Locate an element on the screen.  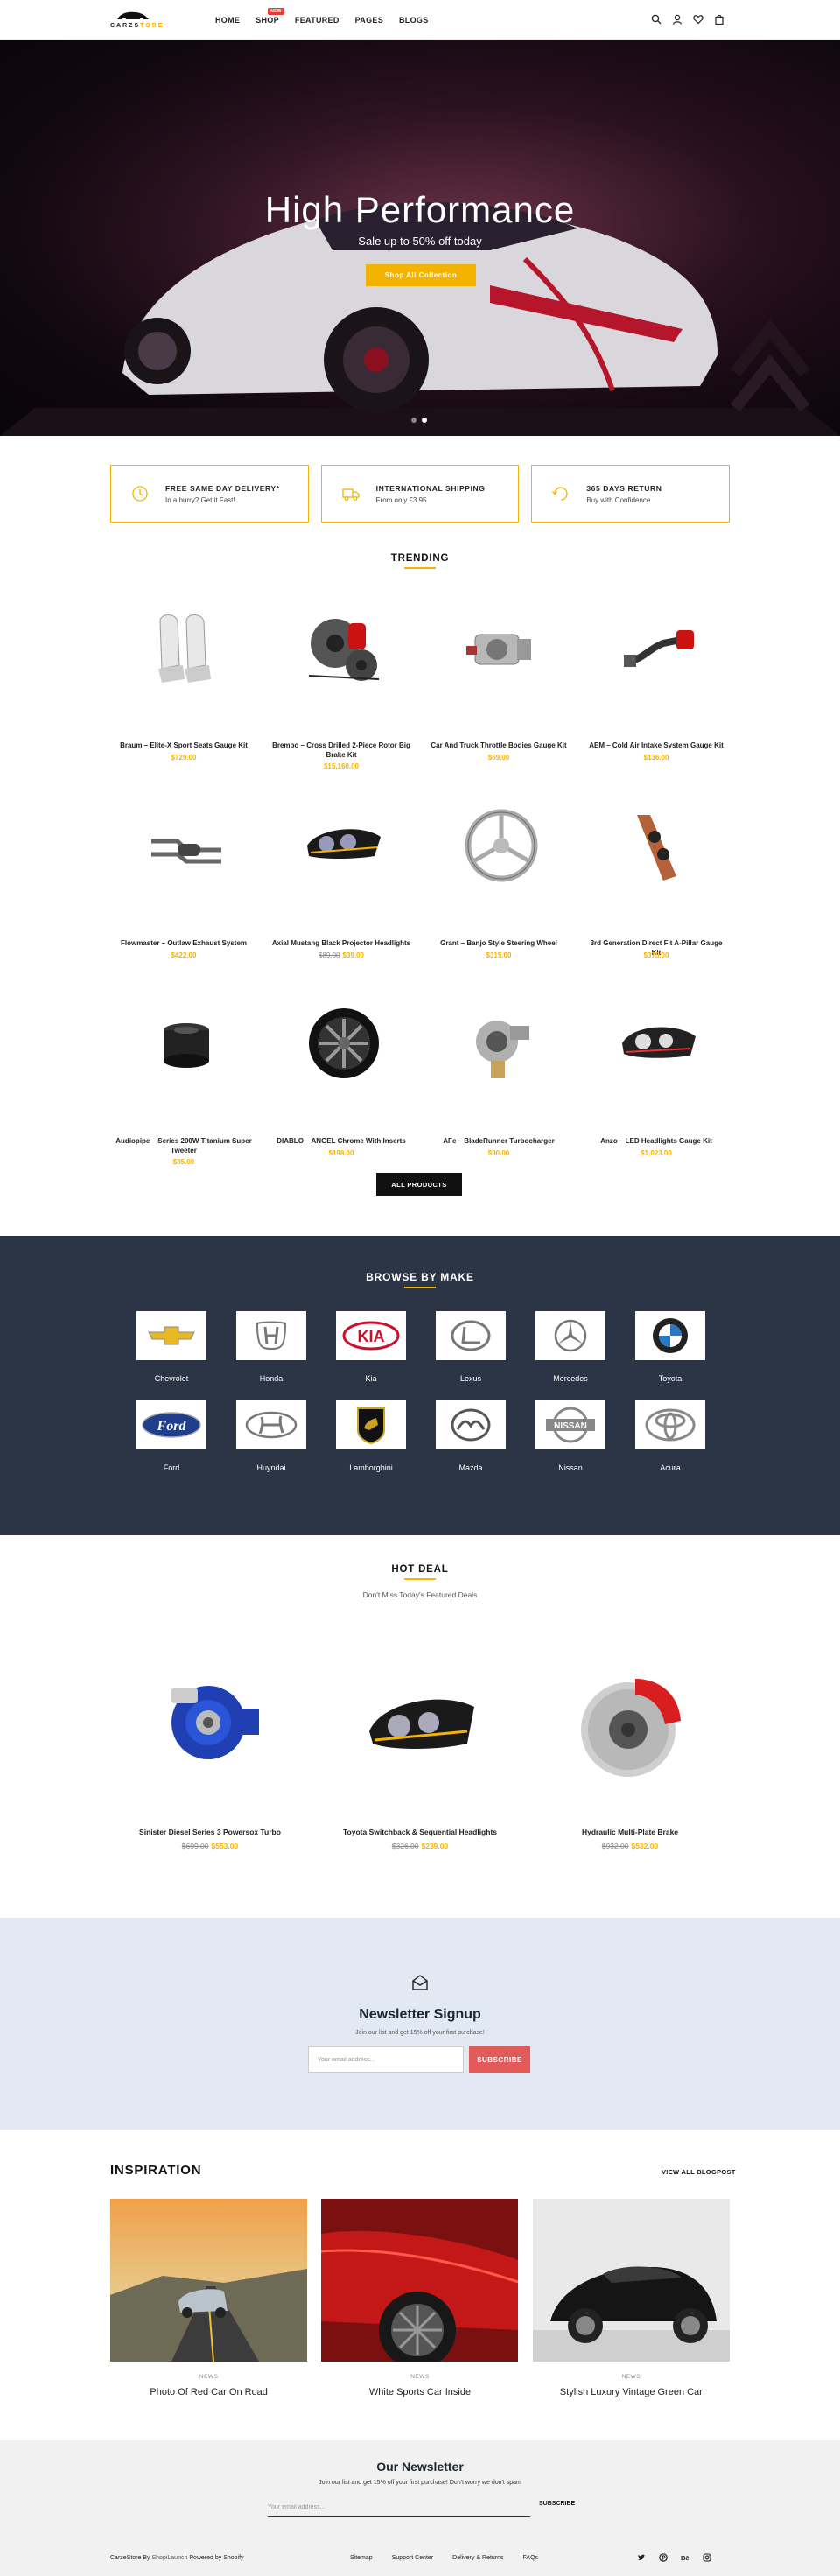
newsletter-email-input is located at coordinates (386, 2059).